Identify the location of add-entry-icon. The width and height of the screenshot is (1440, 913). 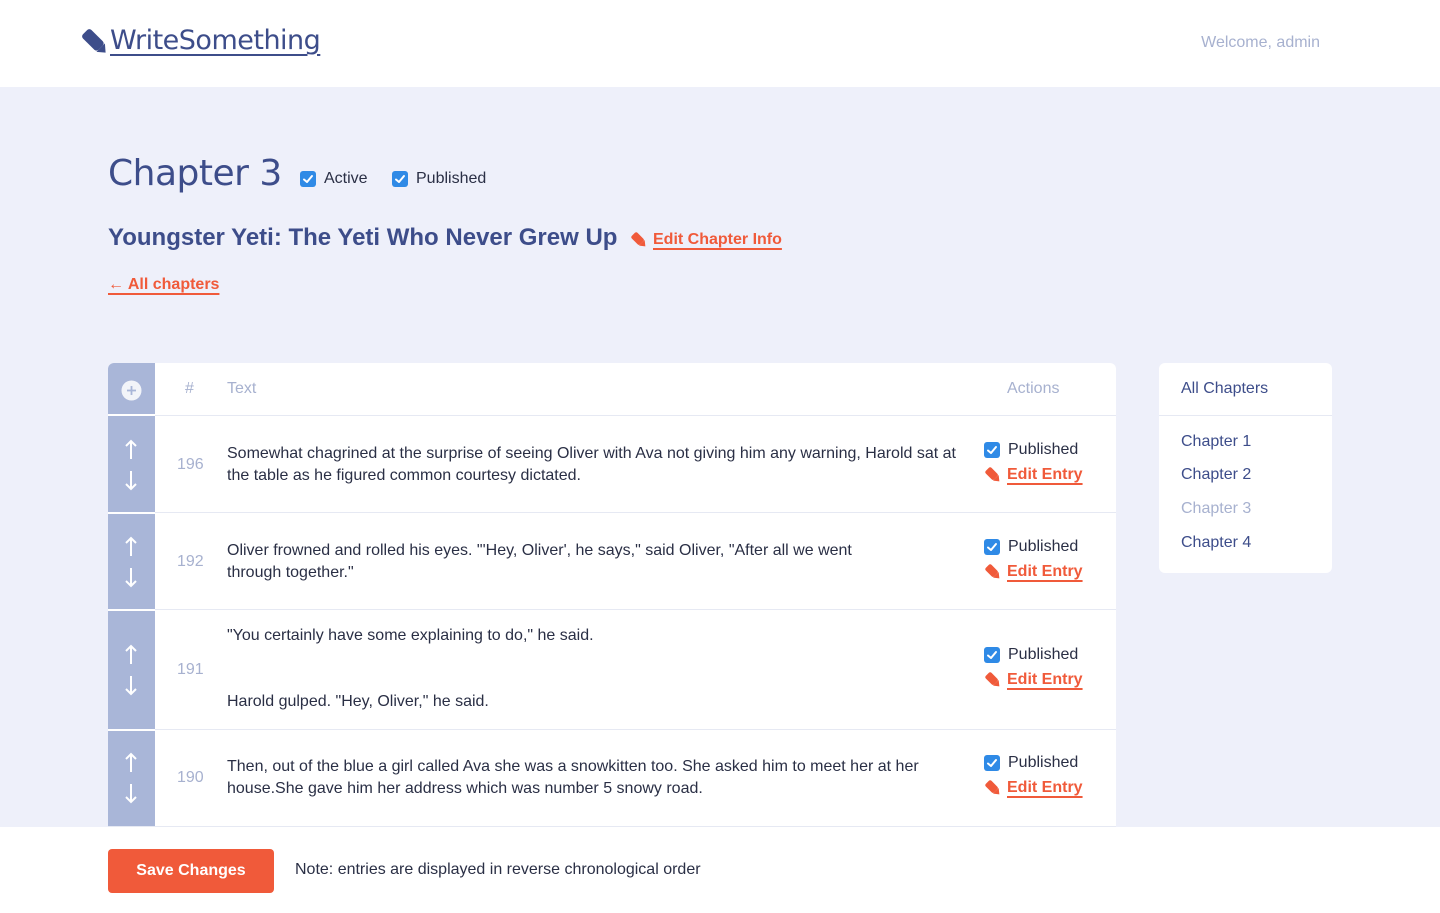
(131, 390).